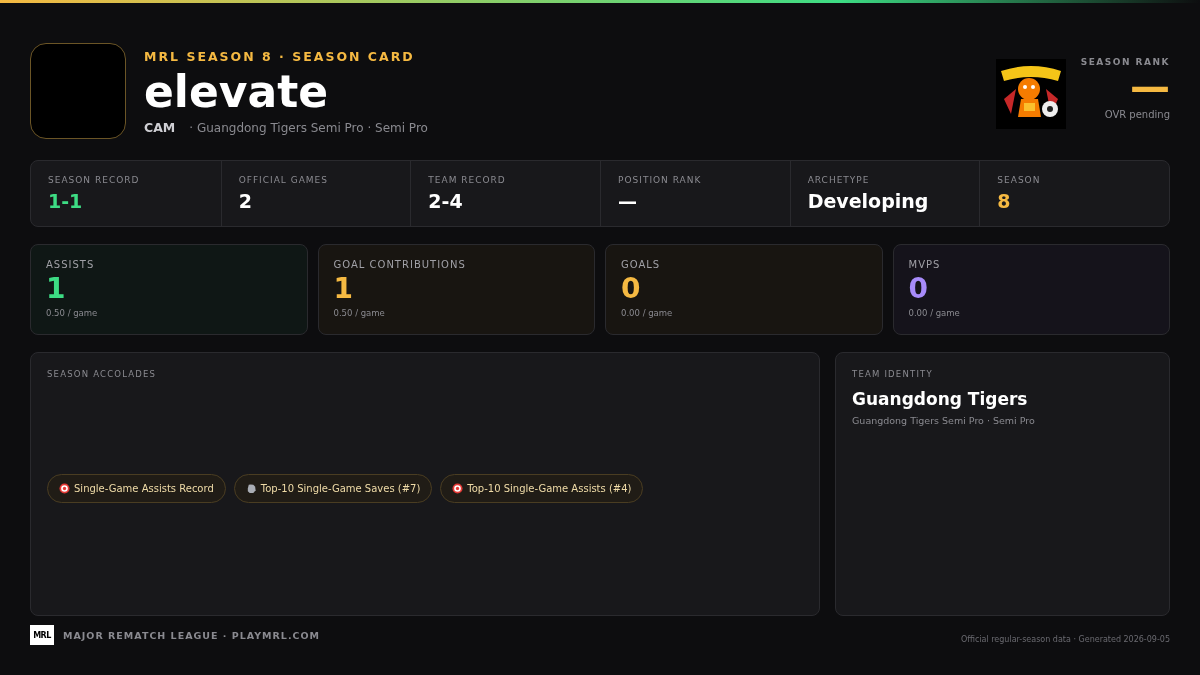 This screenshot has height=675, width=1200. Describe the element at coordinates (925, 264) in the screenshot. I see `card-label: MVPS` at that location.